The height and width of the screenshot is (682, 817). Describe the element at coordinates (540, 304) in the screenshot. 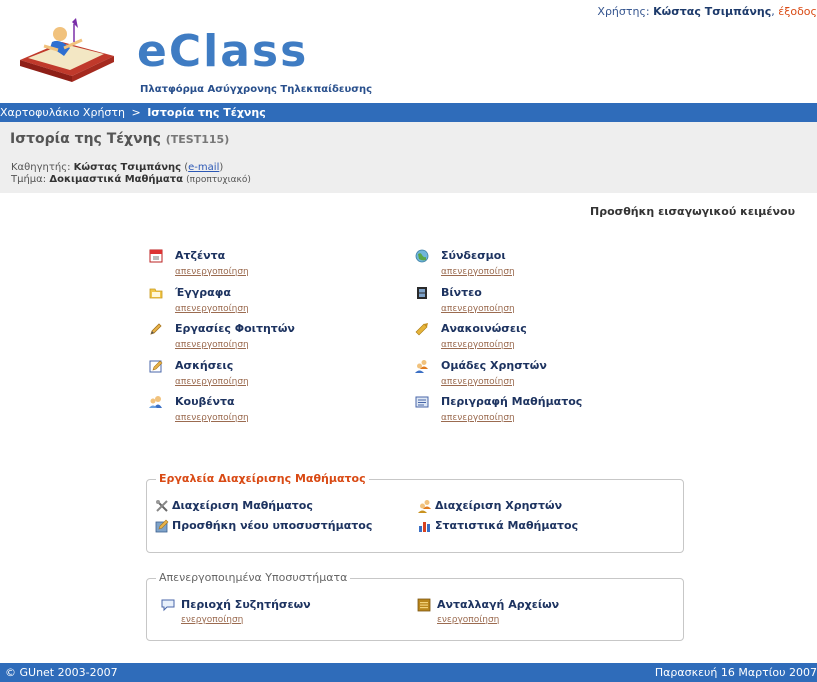

I see `tool-video: Βίντεο απενεργοποίηση` at that location.